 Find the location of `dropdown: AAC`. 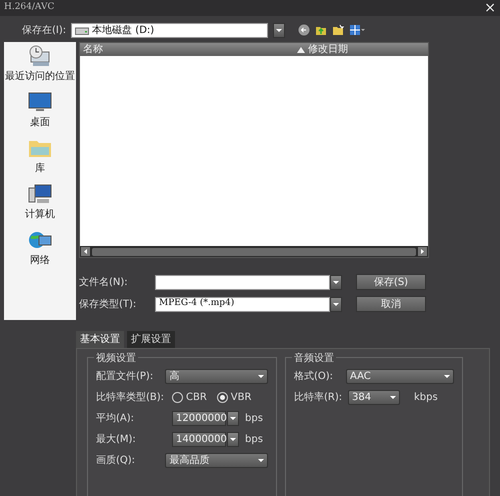

dropdown: AAC is located at coordinates (400, 376).